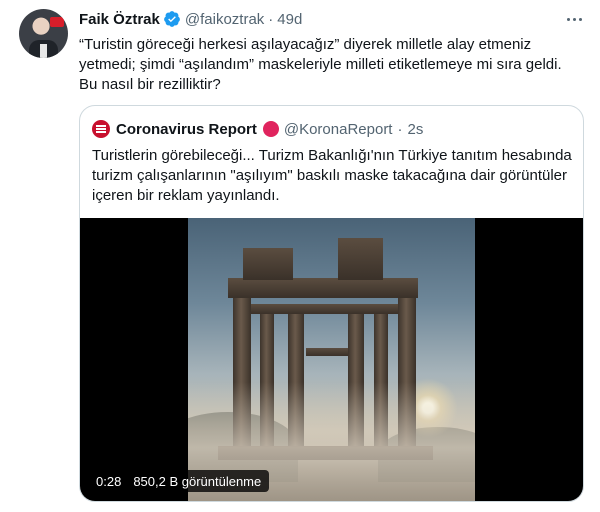  What do you see at coordinates (119, 19) in the screenshot?
I see `author-name: Faik Öztrak` at bounding box center [119, 19].